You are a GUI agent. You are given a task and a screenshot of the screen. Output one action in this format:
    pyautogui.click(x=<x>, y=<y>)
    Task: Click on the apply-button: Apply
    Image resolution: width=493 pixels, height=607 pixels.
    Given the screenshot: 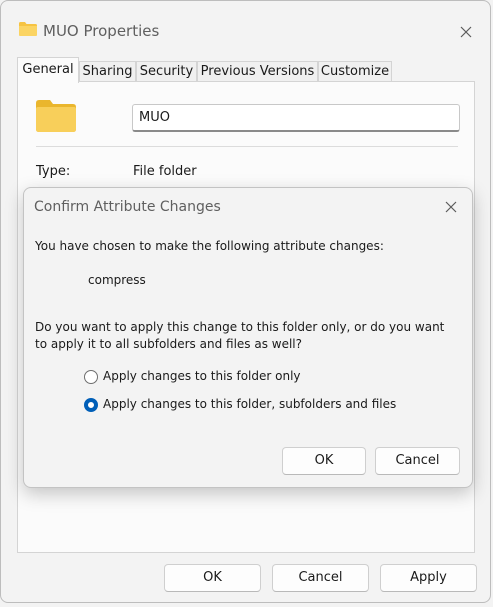 What is the action you would take?
    pyautogui.click(x=428, y=578)
    